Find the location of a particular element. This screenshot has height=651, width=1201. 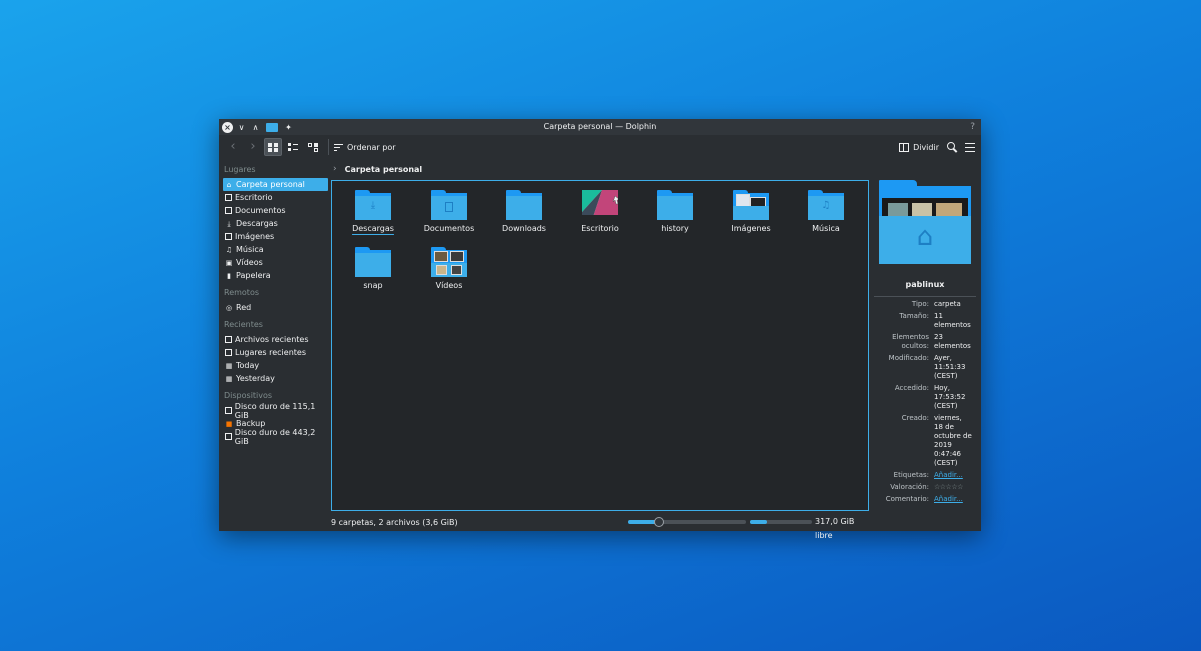

search-icon is located at coordinates (952, 147).